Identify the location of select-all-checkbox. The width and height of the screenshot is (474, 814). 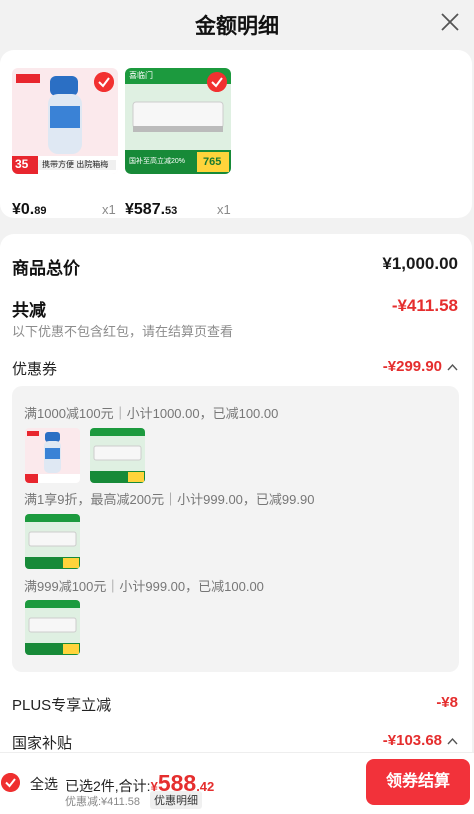
(10, 782).